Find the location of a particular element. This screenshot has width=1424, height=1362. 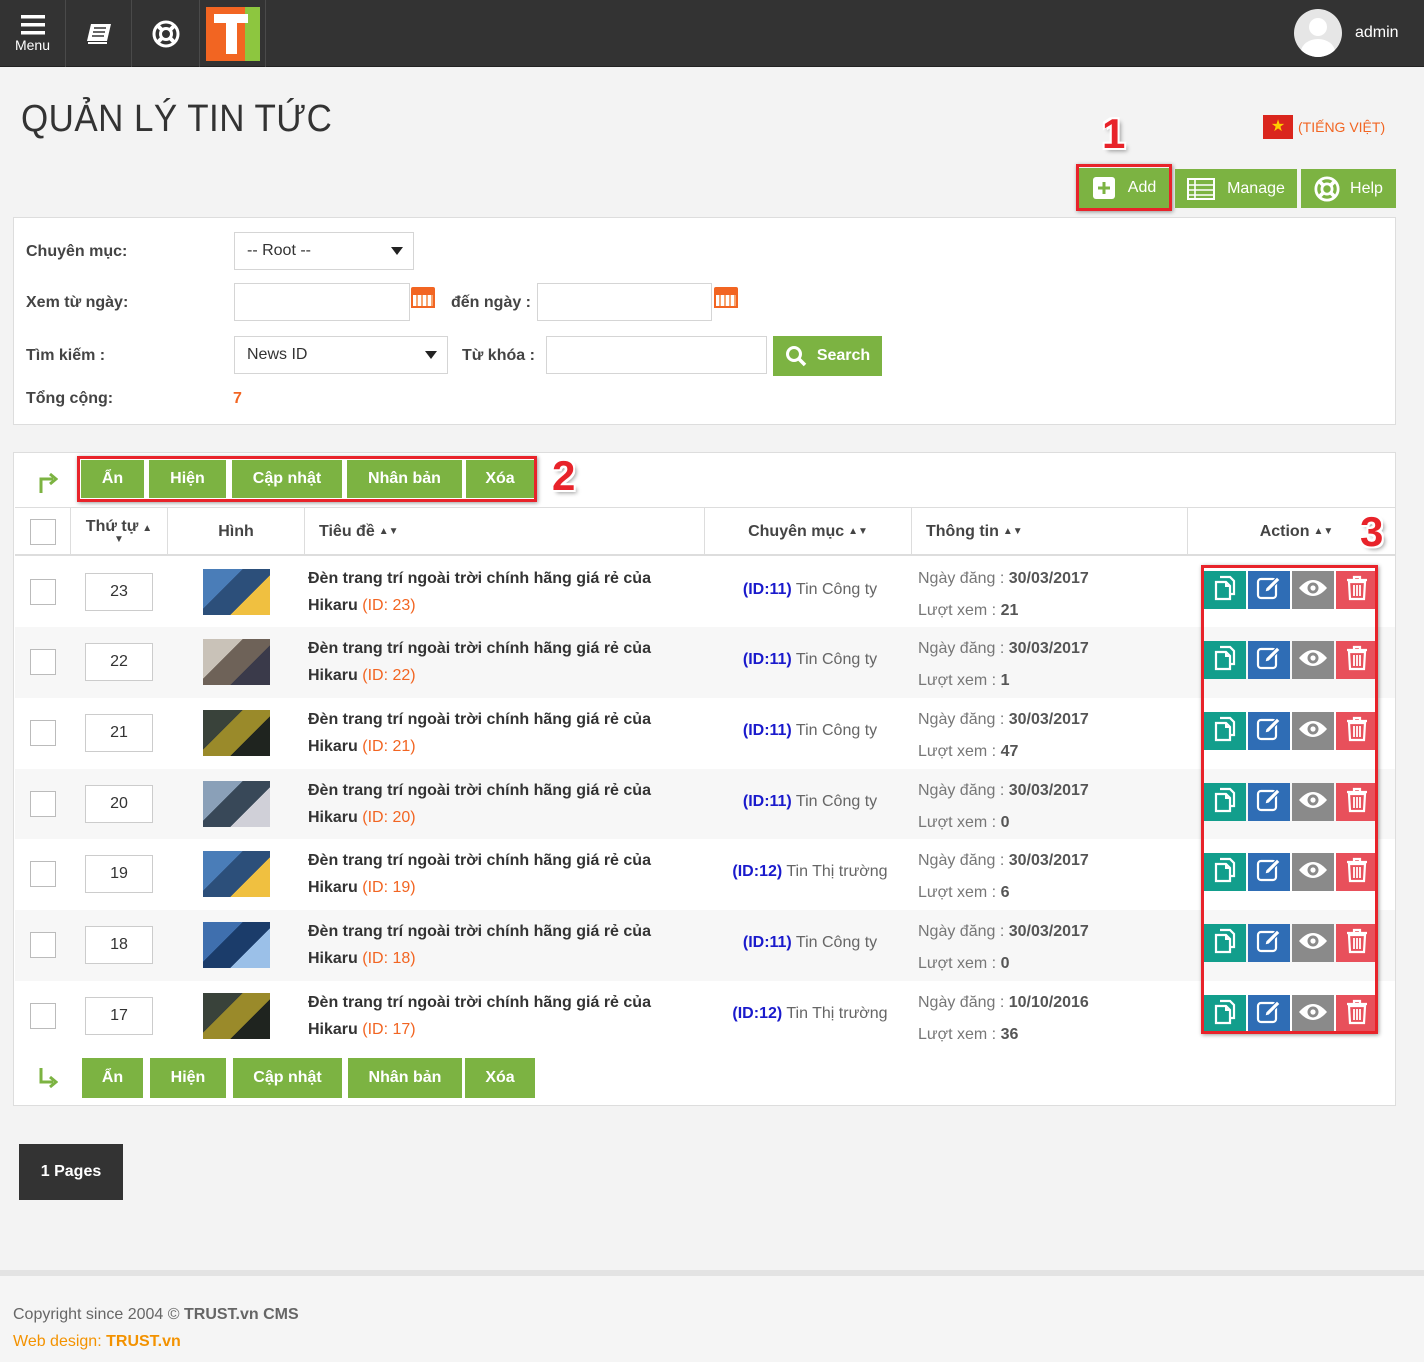

sort-icon: ▲▼ is located at coordinates (388, 531).